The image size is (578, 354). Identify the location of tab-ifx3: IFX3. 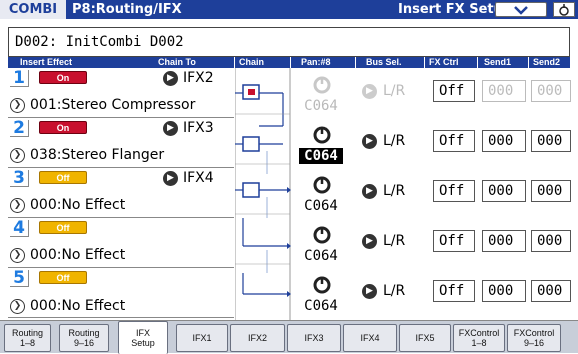
(314, 338).